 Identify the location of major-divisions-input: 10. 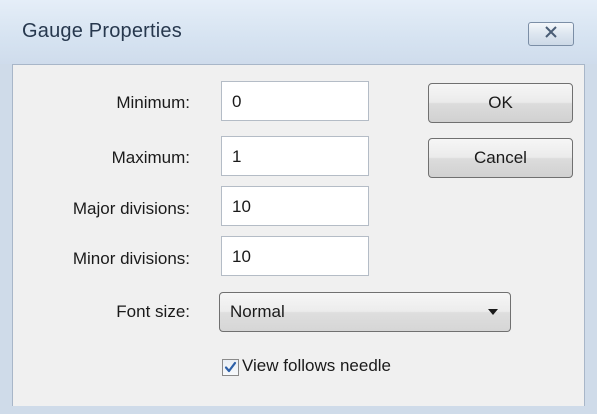
(295, 206).